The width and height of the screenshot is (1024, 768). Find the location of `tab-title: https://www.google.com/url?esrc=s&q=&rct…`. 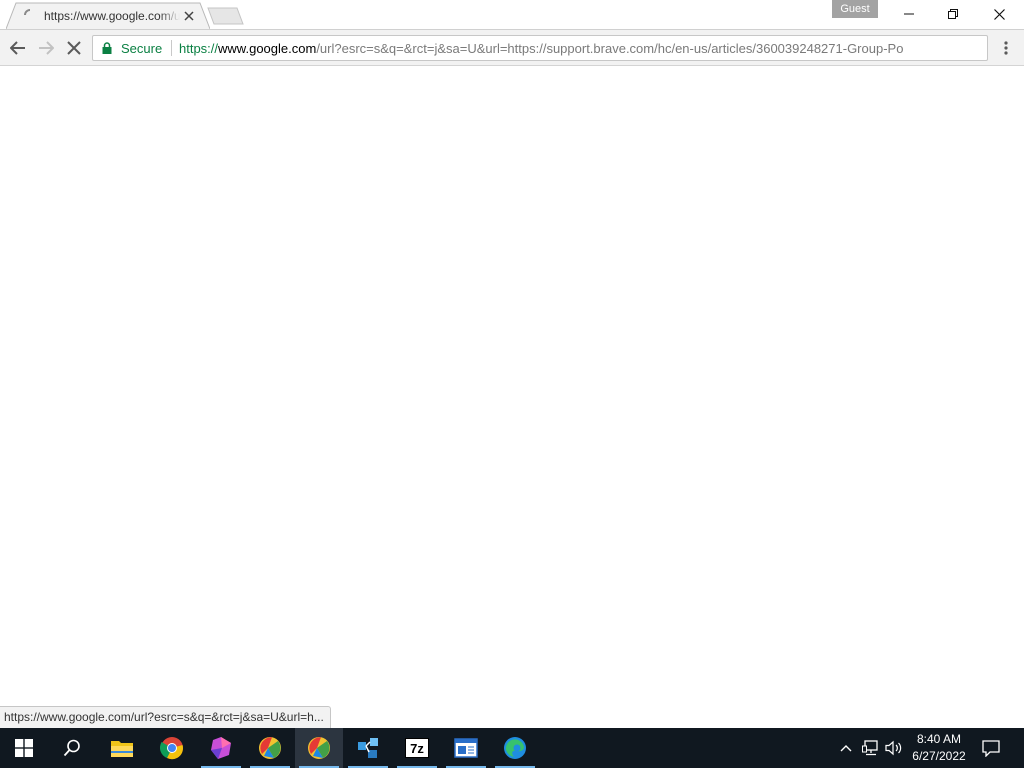

tab-title: https://www.google.com/url?esrc=s&q=&rct… is located at coordinates (112, 16).